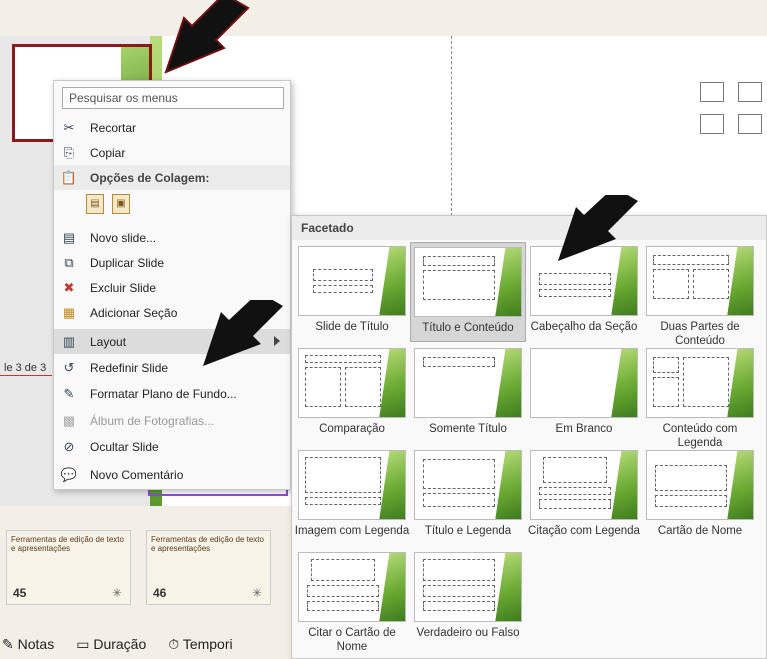 The image size is (767, 659). I want to click on paste-options: ▤ ▣, so click(108, 204).